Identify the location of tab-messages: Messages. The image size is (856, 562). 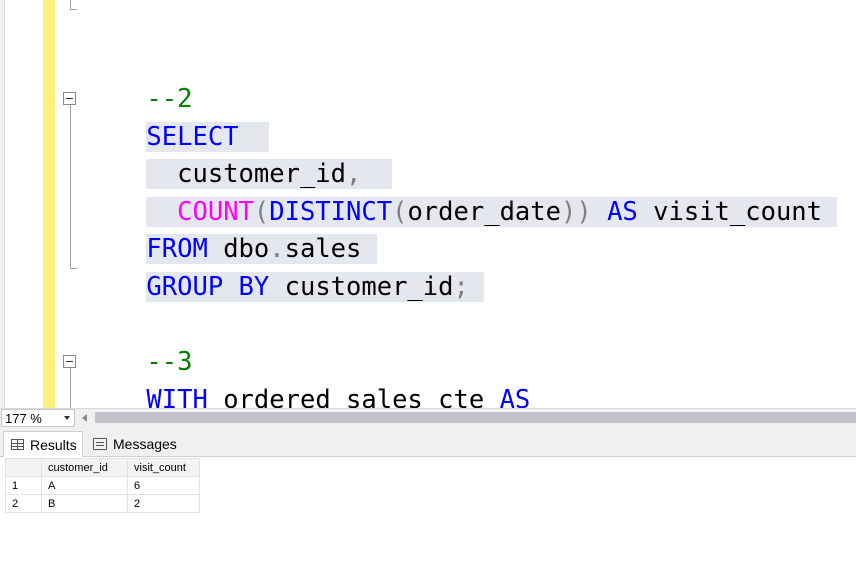
(133, 444).